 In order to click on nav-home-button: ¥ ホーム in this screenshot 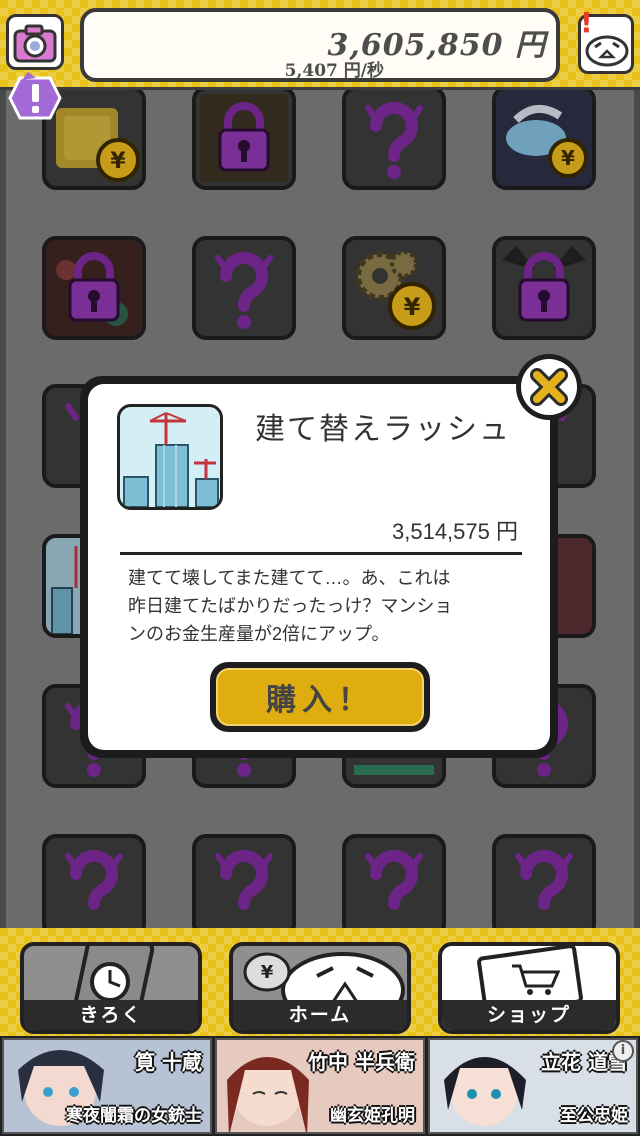, I will do `click(320, 988)`.